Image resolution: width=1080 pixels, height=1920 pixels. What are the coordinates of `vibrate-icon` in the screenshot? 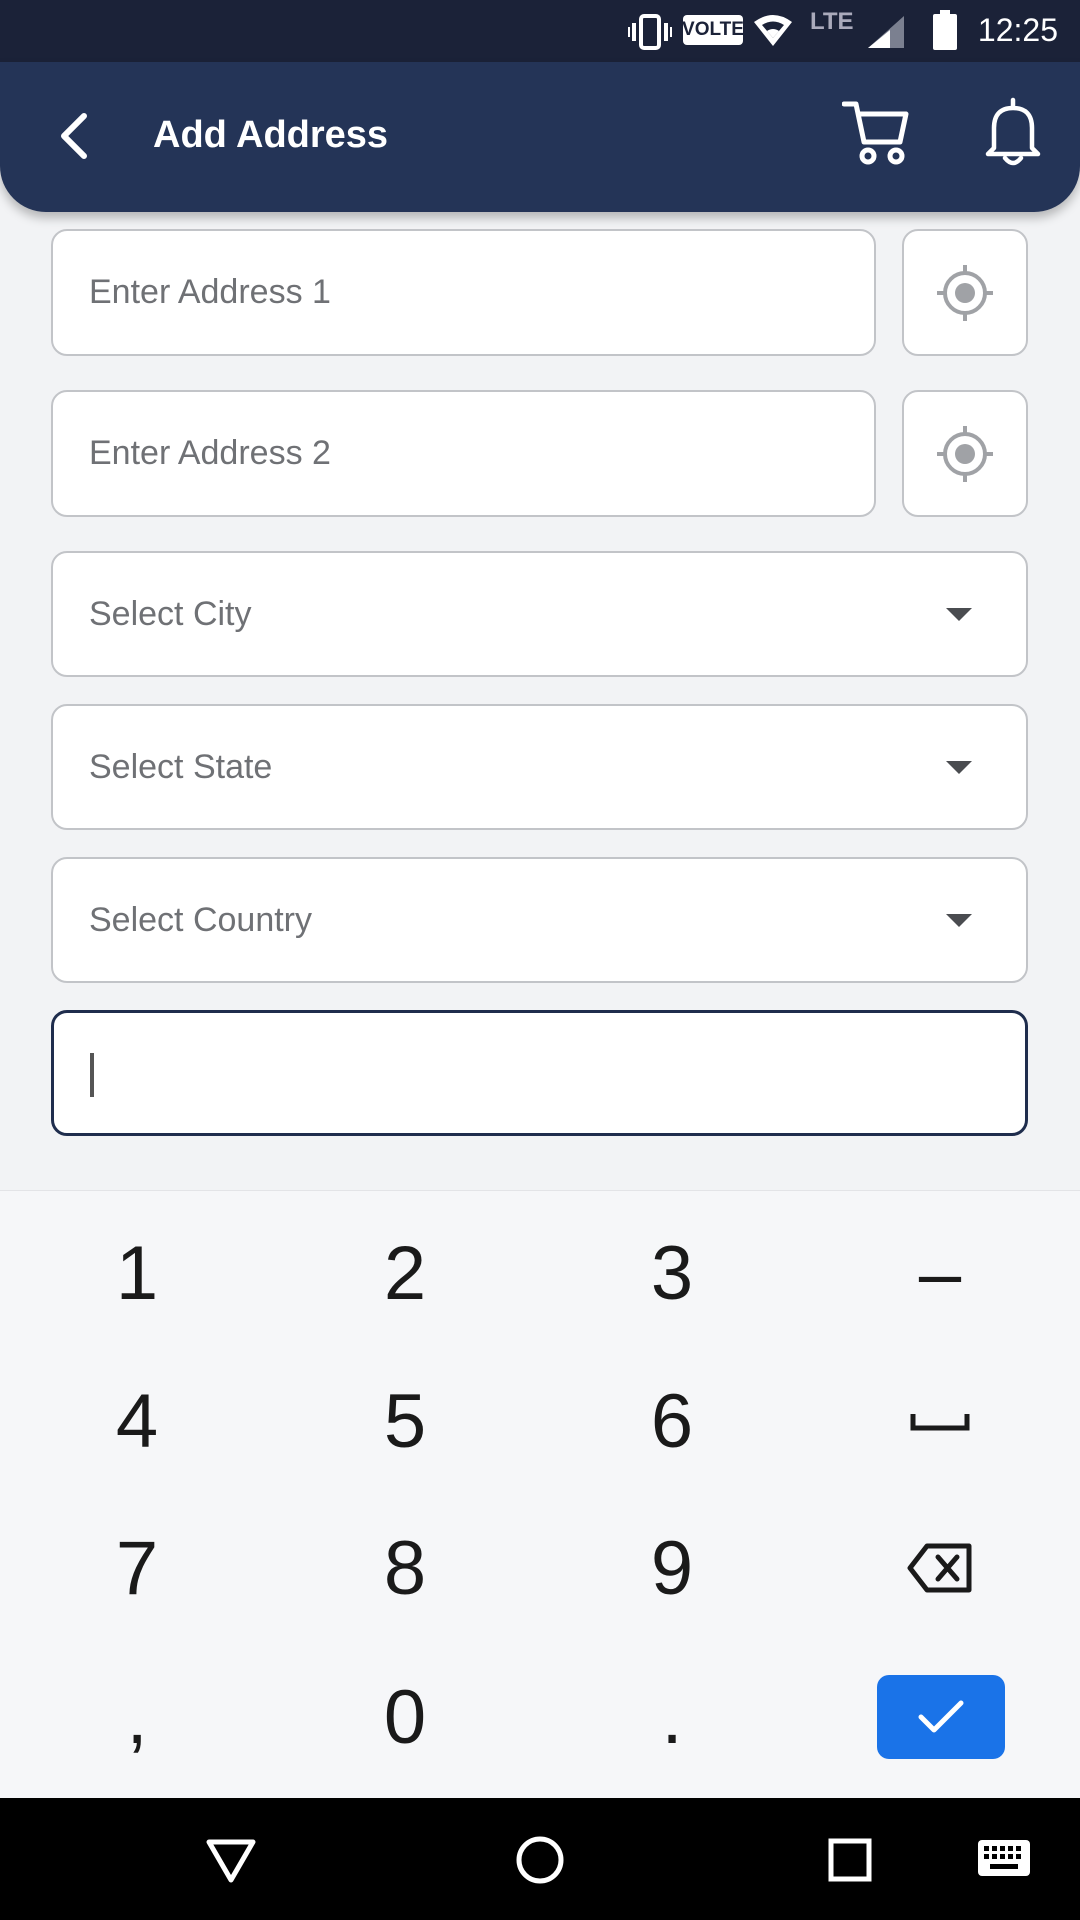 It's located at (650, 32).